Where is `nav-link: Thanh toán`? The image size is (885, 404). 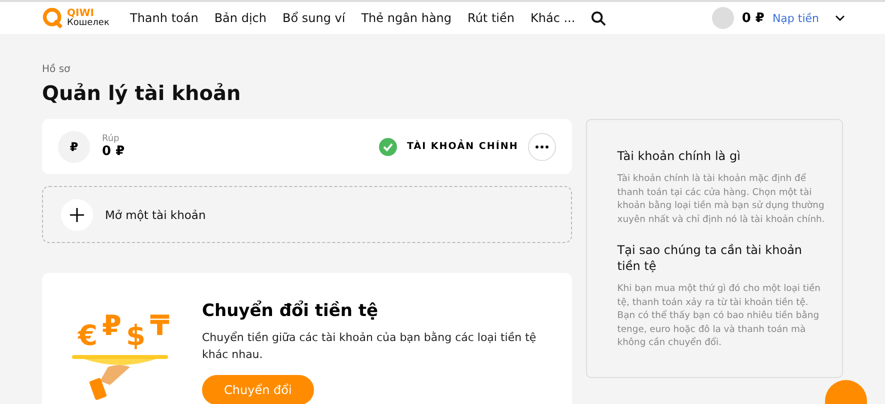
nav-link: Thanh toán is located at coordinates (164, 18).